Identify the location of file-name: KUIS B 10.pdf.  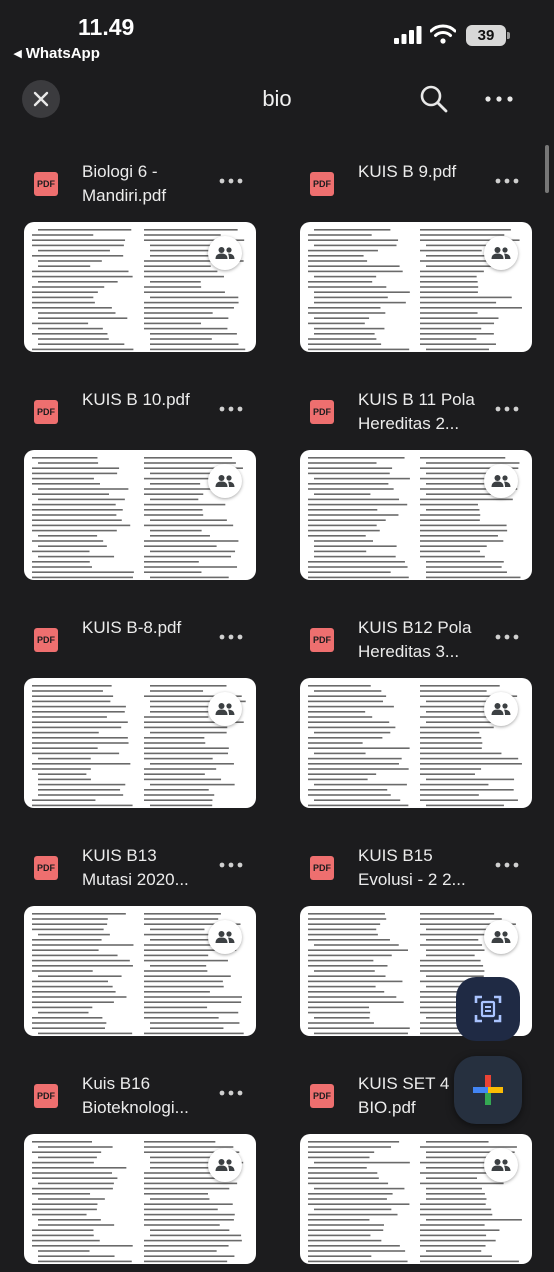
(136, 399).